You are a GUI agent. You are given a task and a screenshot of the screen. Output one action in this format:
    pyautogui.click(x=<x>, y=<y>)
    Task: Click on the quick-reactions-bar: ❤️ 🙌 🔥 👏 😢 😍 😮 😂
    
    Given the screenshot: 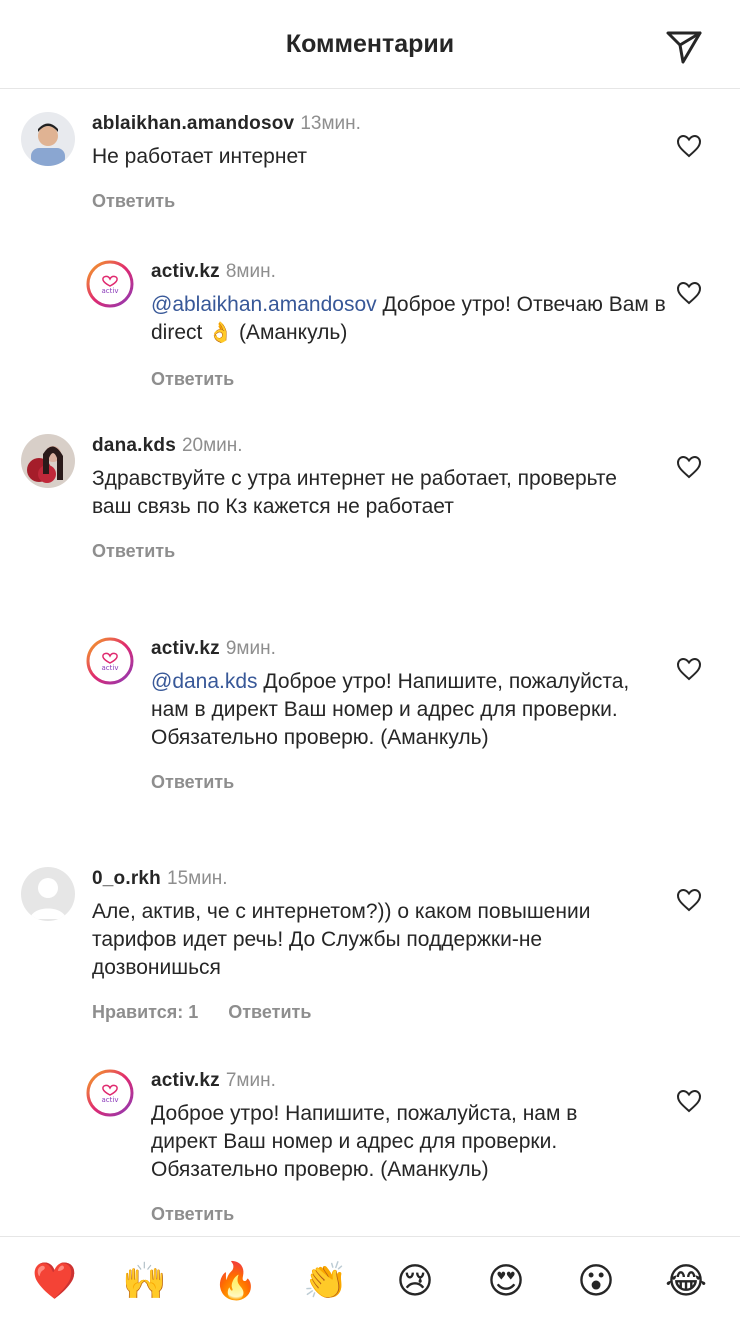 What is the action you would take?
    pyautogui.click(x=370, y=1278)
    